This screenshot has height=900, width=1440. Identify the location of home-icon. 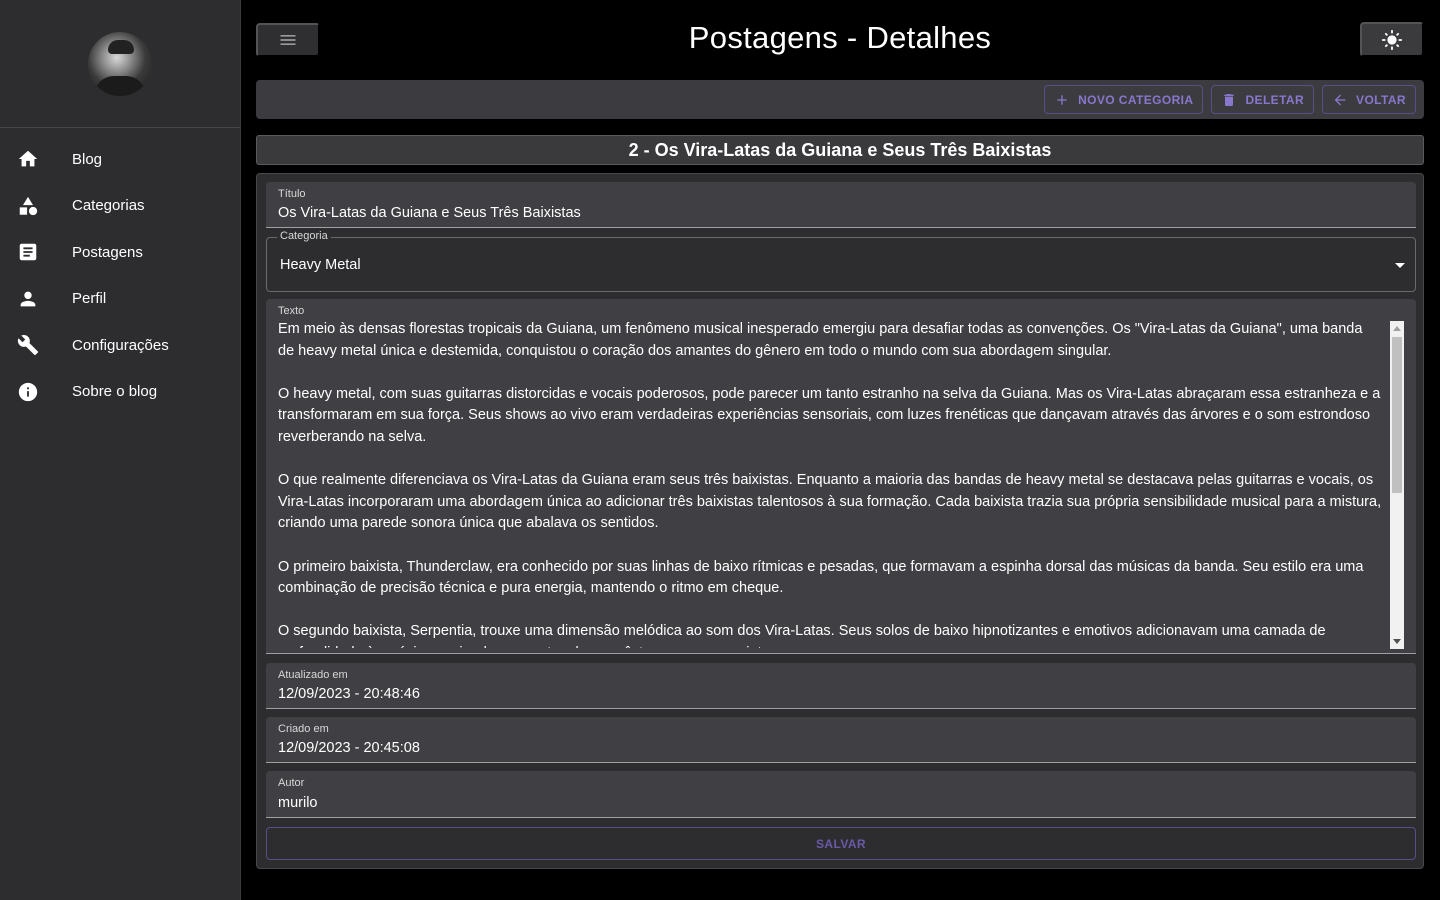
(36, 159).